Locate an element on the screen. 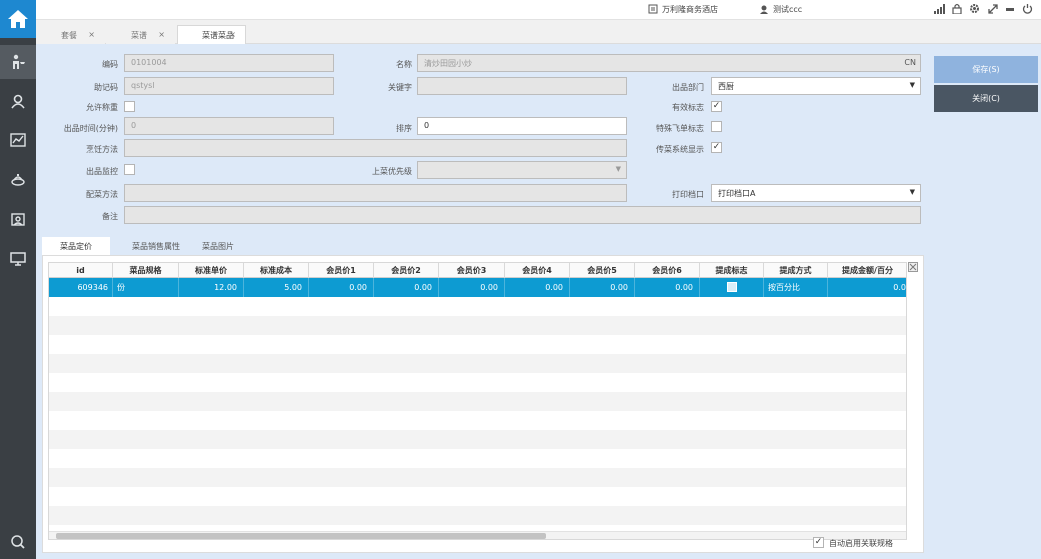 Image resolution: width=1041 pixels, height=559 pixels. special-order-checkbox is located at coordinates (716, 126).